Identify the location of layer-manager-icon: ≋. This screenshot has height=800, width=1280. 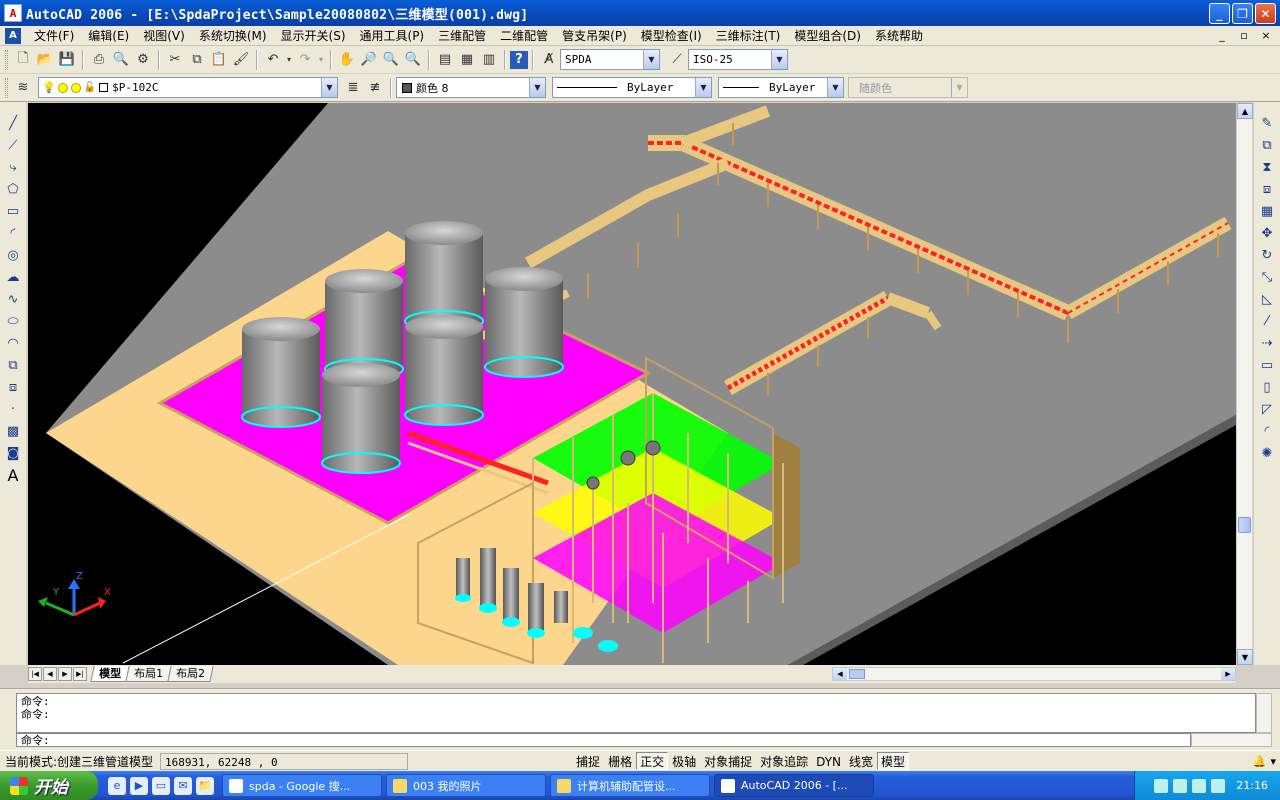
(23, 88).